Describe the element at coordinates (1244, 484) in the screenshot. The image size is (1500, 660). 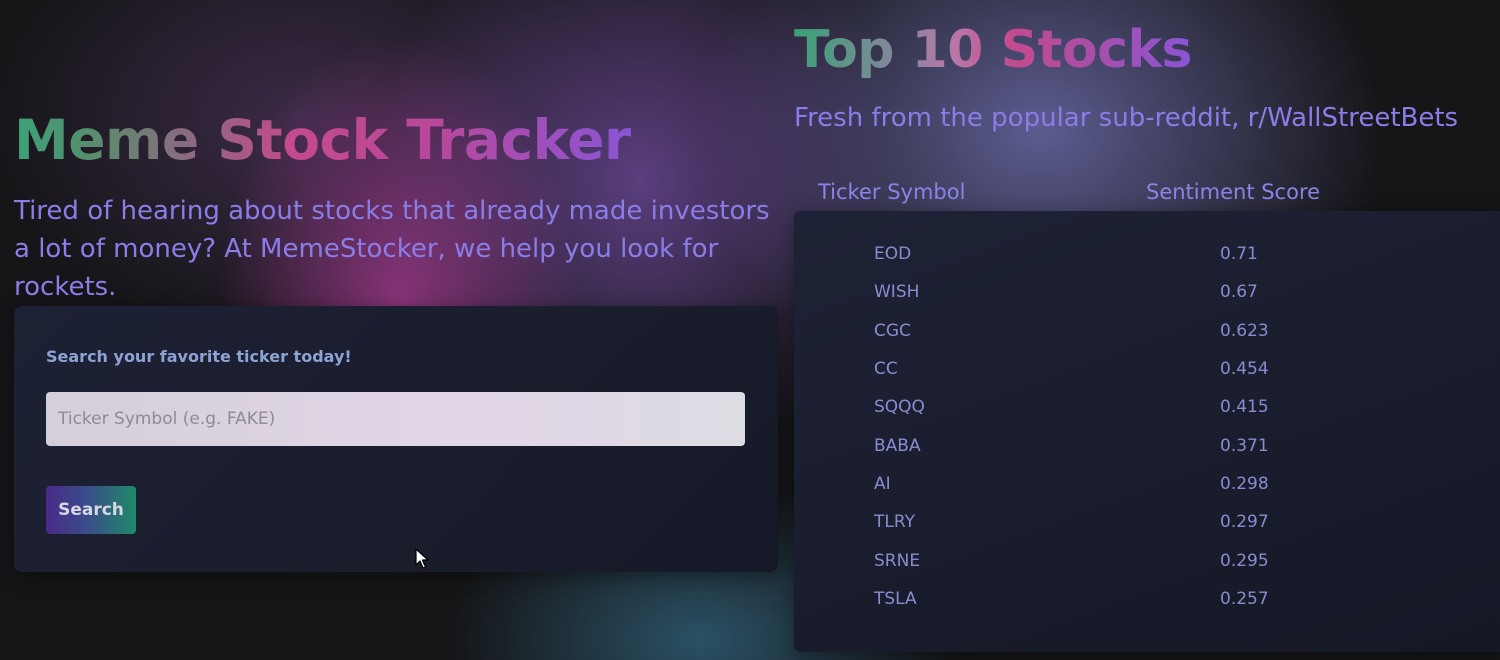
I see `sentiment-score: 0.298` at that location.